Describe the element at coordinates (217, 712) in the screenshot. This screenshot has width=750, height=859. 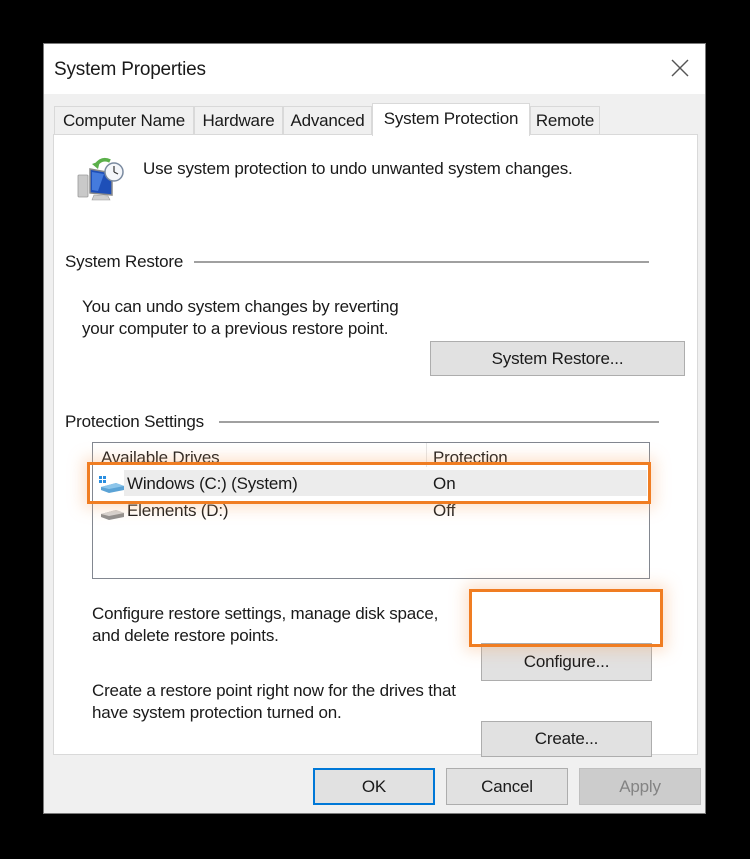
I see `description-line: have system protection turned on.` at that location.